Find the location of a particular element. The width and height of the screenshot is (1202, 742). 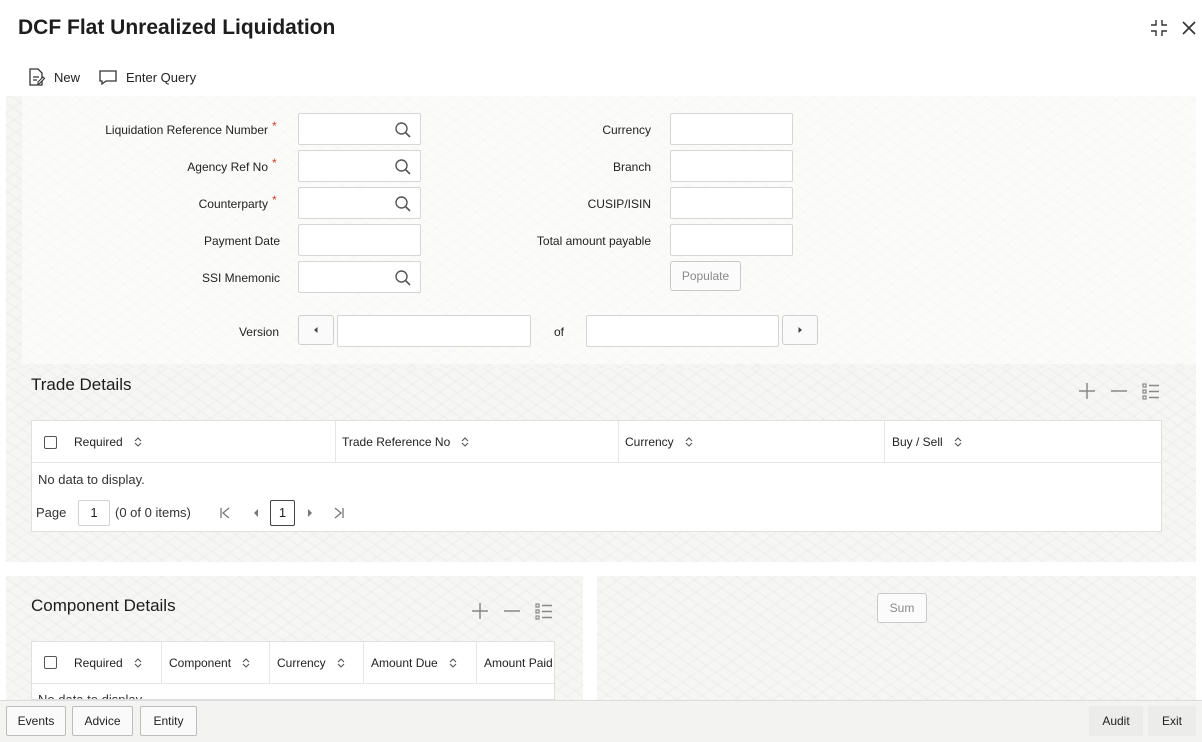

next-page-icon is located at coordinates (310, 515).